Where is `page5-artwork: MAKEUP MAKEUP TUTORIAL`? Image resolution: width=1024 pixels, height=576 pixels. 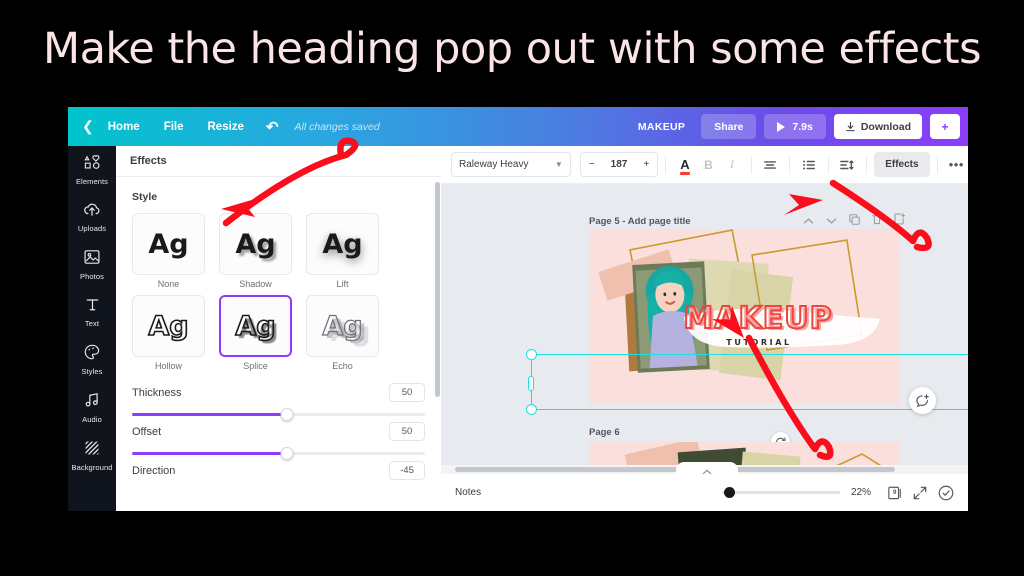 page5-artwork: MAKEUP MAKEUP TUTORIAL is located at coordinates (744, 316).